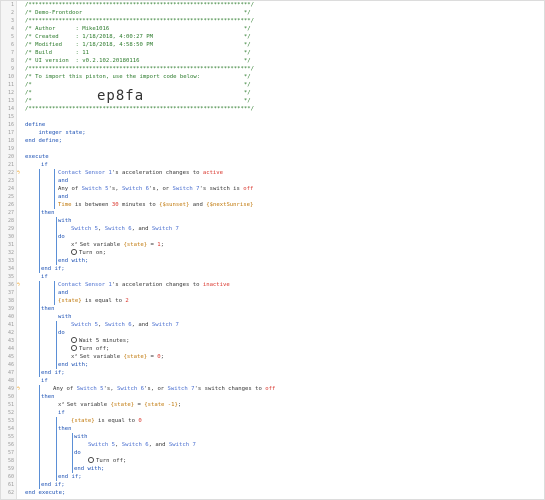  I want to click on code-line: /* Created : 1/18/2018, 4:00:27 PM */, so click(138, 37).